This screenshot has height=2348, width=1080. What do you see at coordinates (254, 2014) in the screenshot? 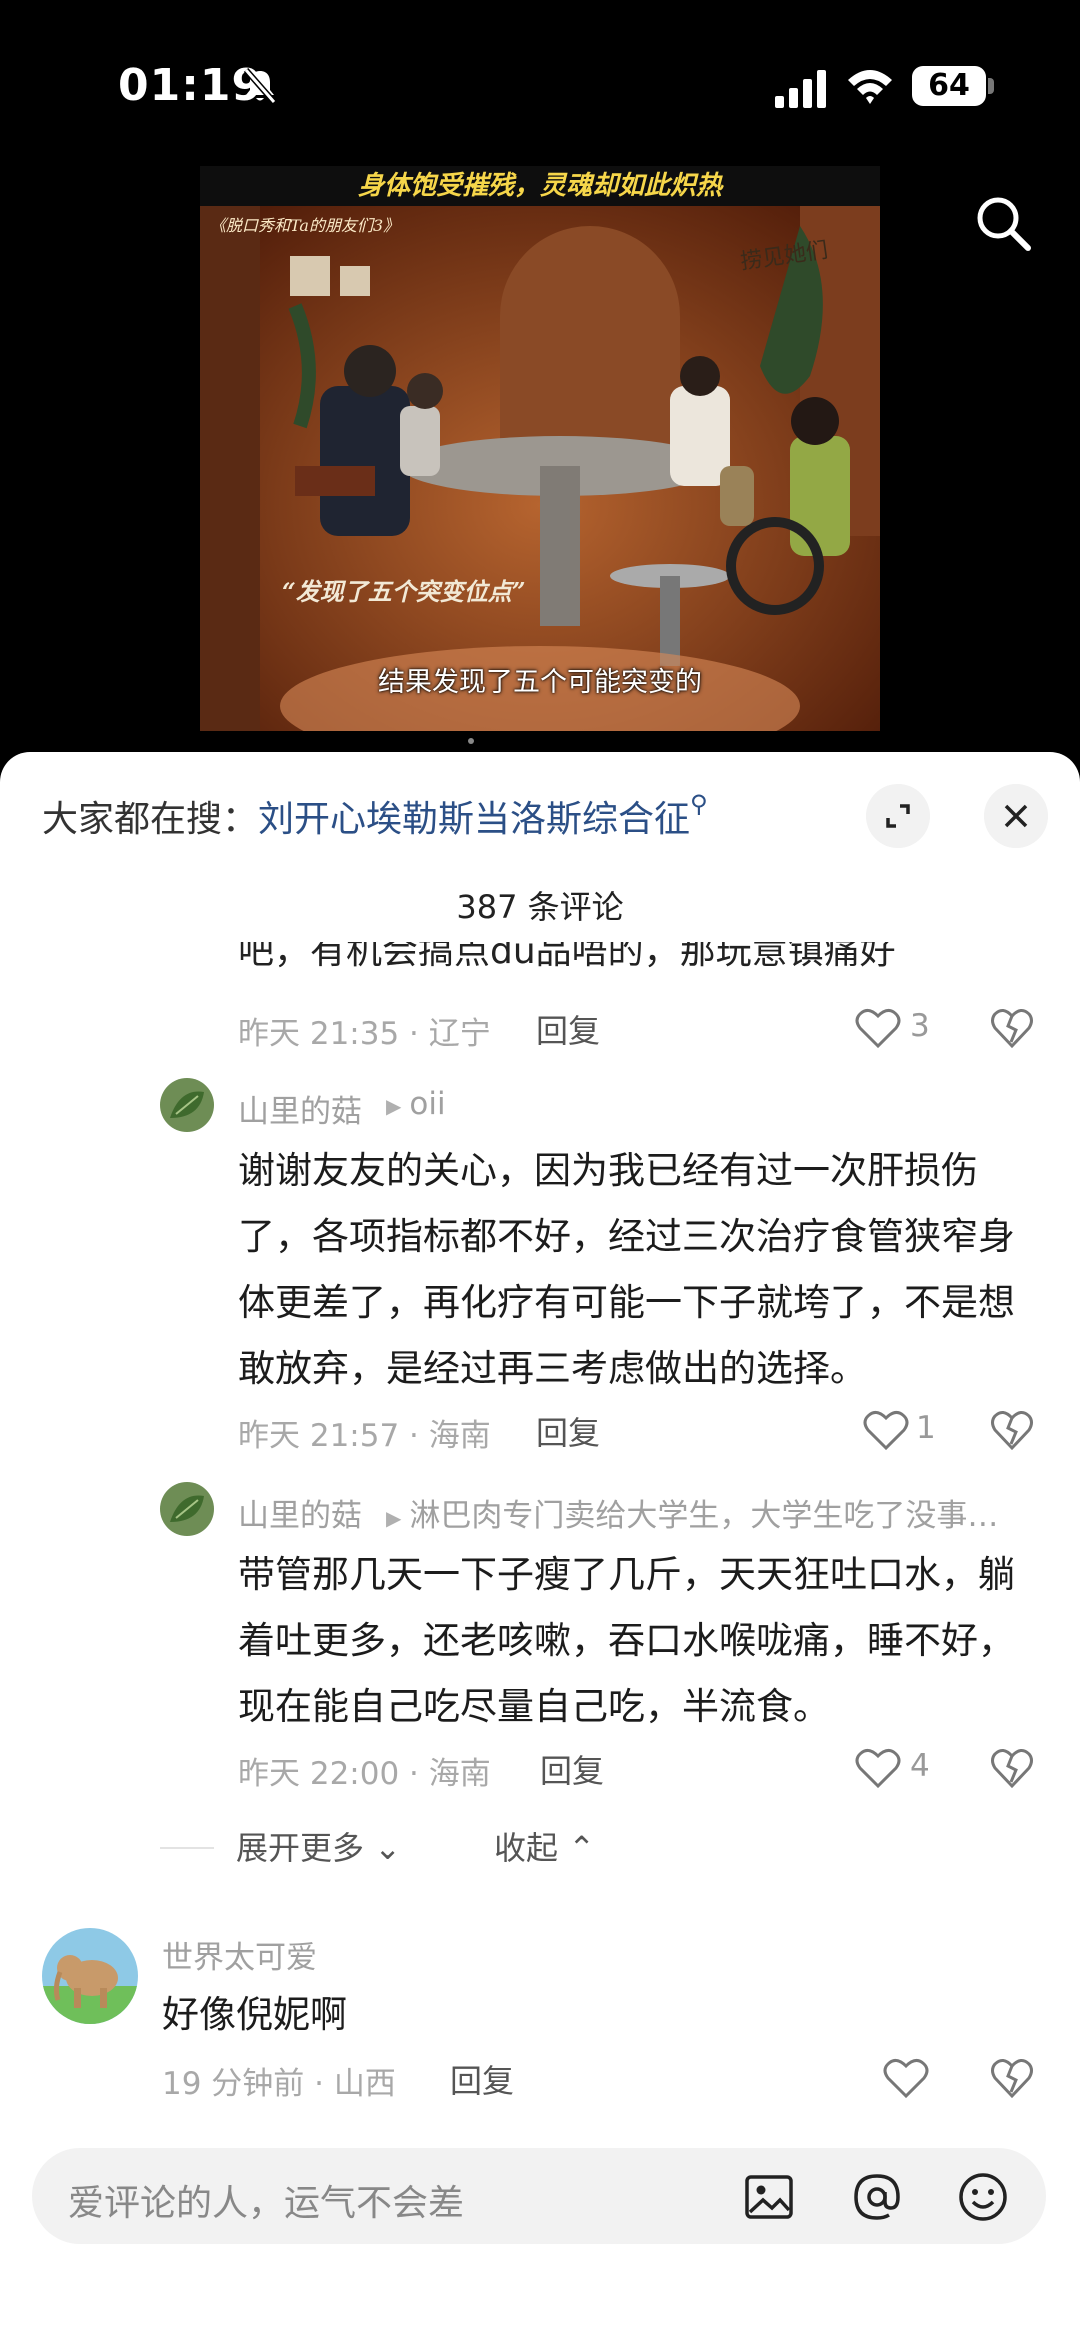
I see `comment-text: 好像倪妮啊` at bounding box center [254, 2014].